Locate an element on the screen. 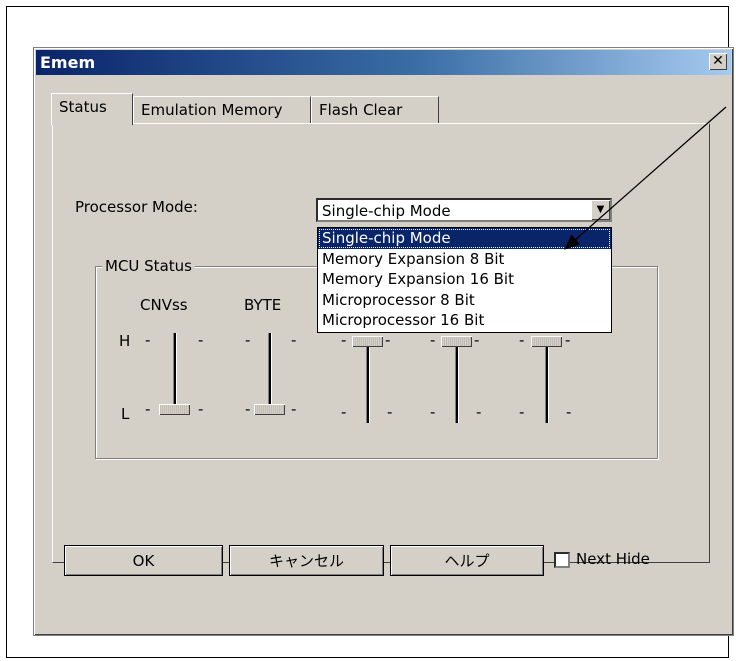 The image size is (736, 661). cancel-label: キャンセル is located at coordinates (306, 561).